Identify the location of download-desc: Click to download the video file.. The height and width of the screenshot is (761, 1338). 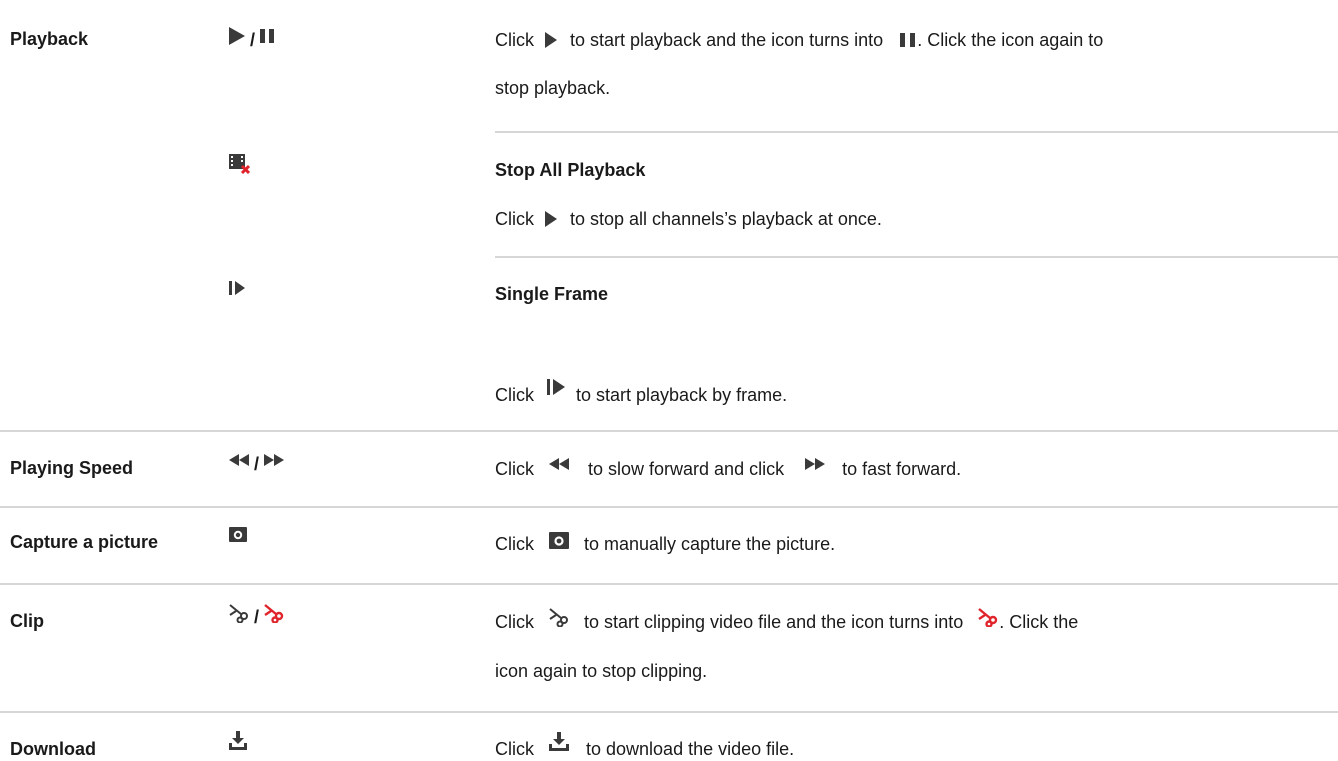
(645, 746).